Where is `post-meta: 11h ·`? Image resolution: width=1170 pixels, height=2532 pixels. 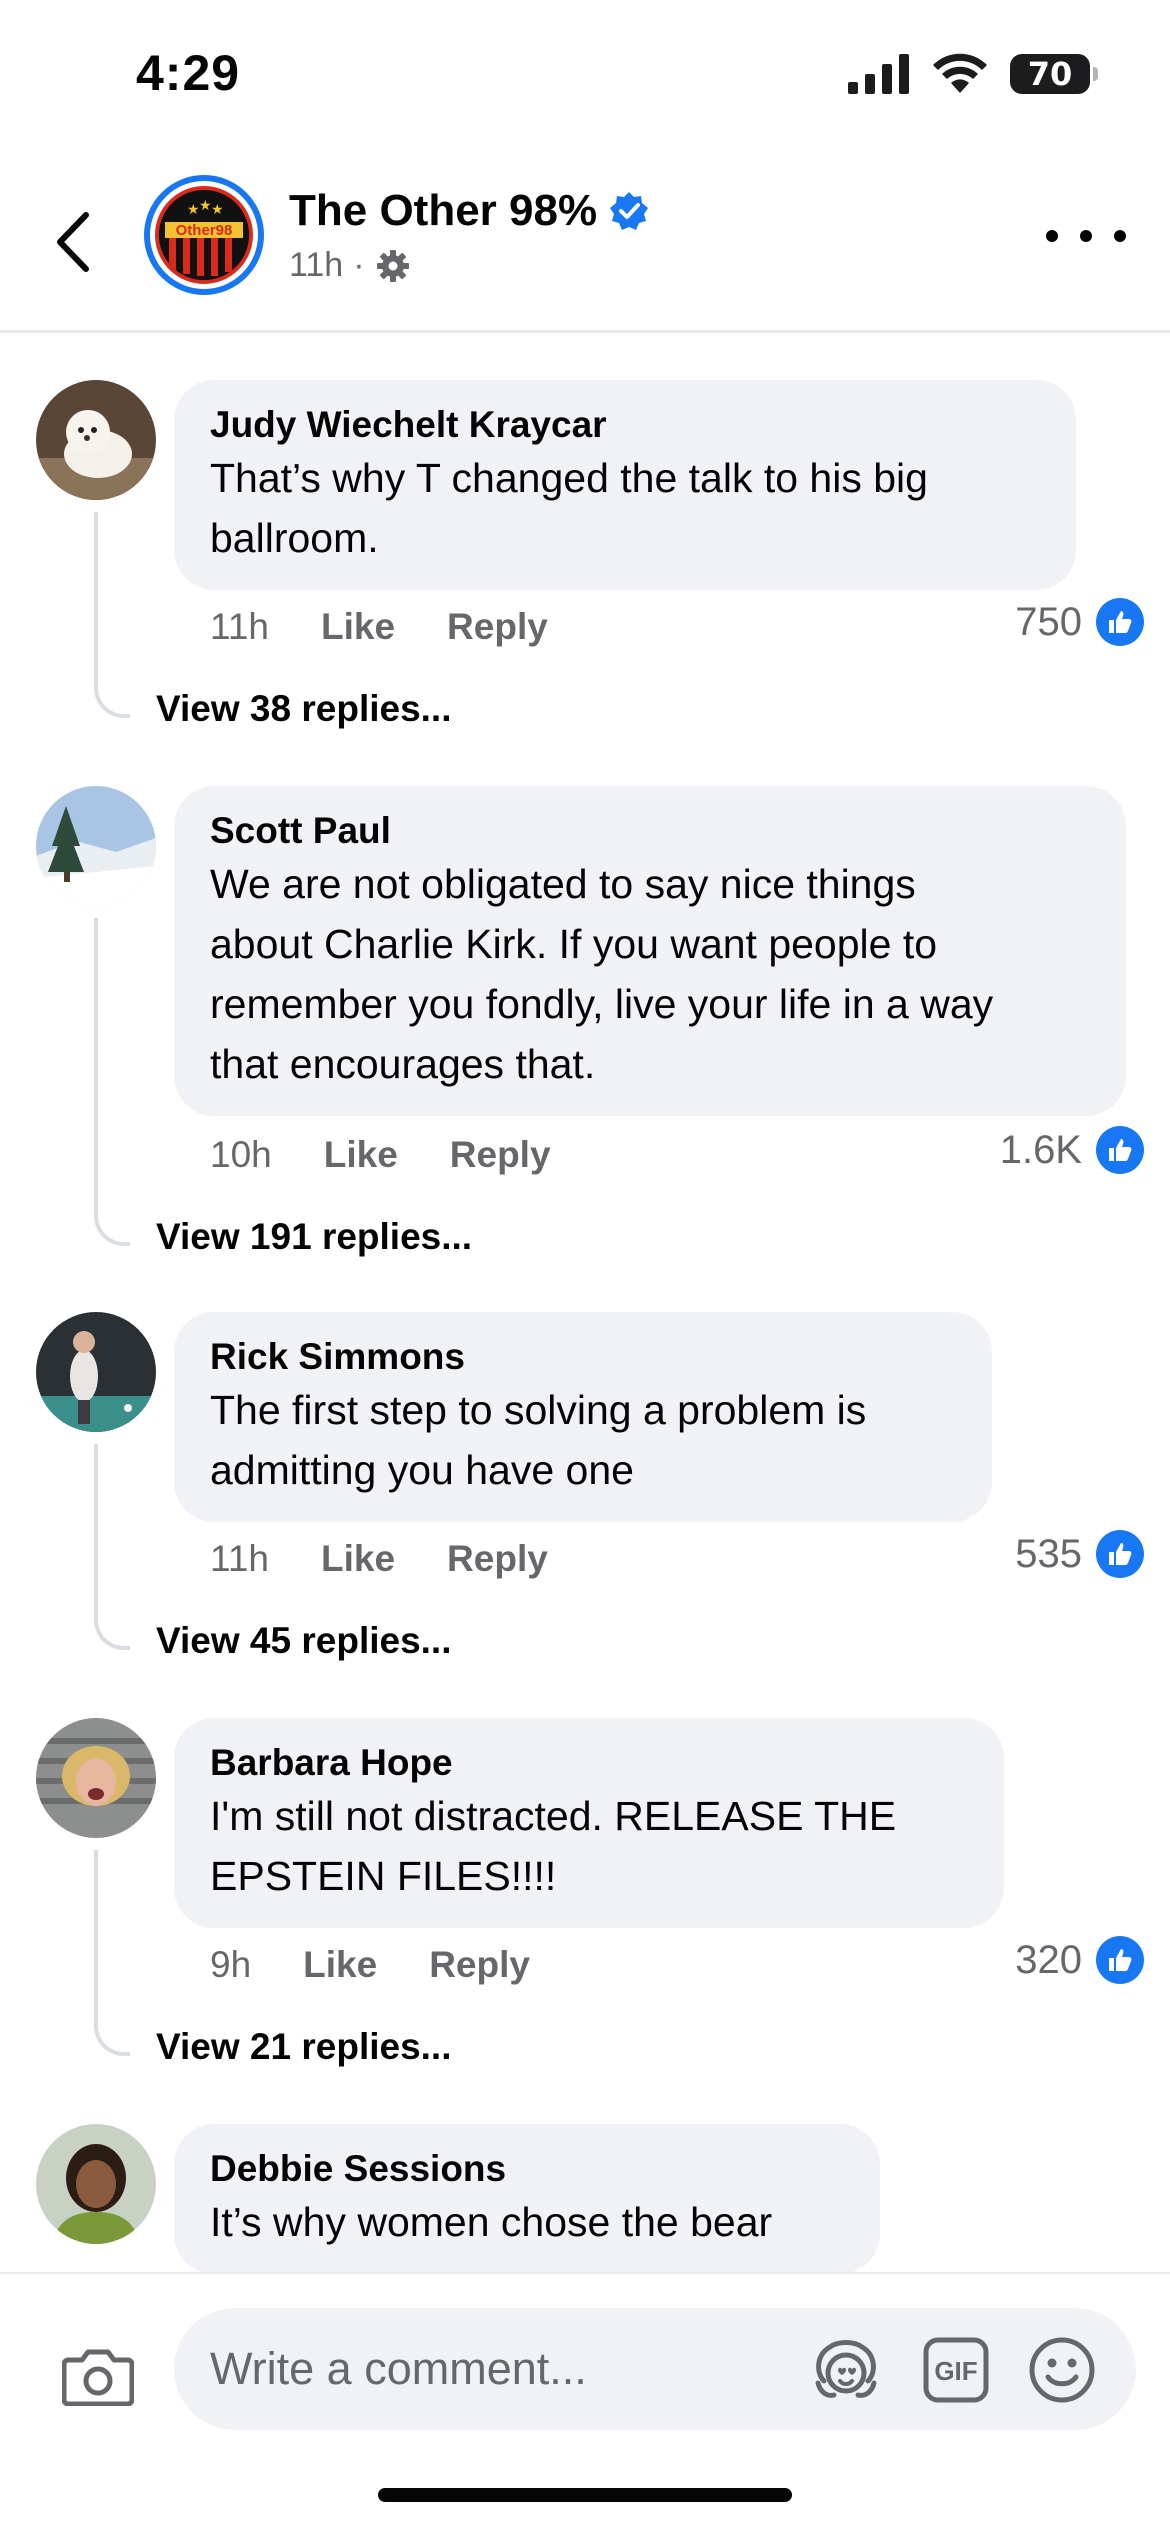 post-meta: 11h · is located at coordinates (350, 265).